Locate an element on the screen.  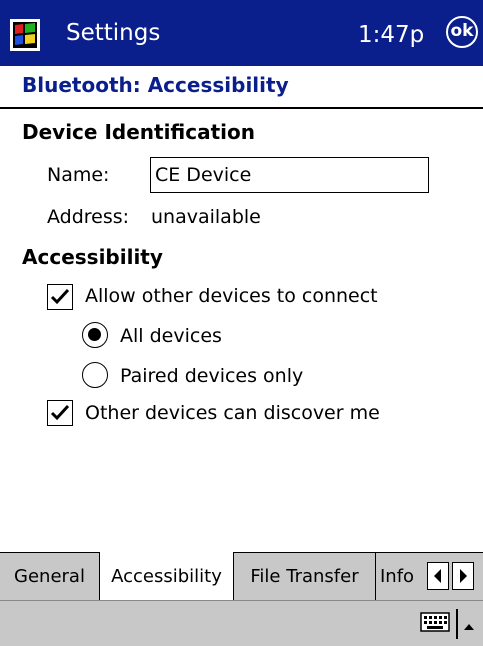
address-label: Address: is located at coordinates (88, 217).